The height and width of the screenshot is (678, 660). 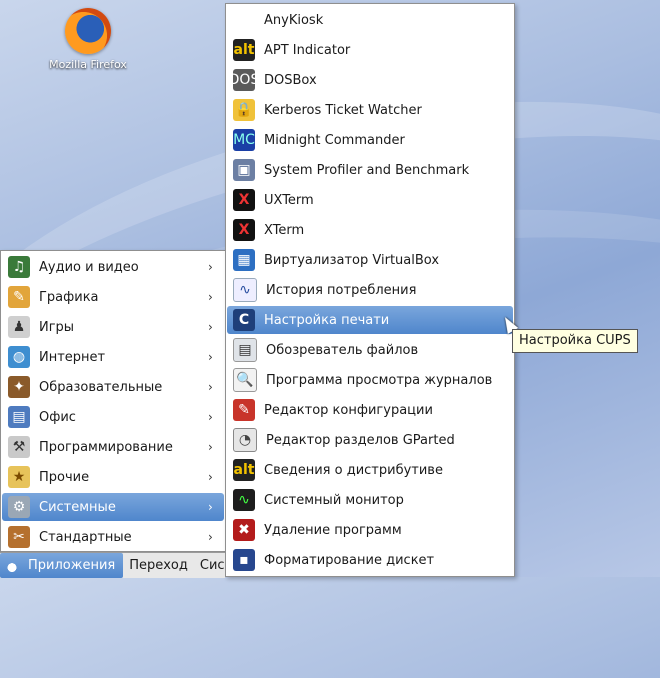 I want to click on system-label: Сис, so click(x=212, y=565).